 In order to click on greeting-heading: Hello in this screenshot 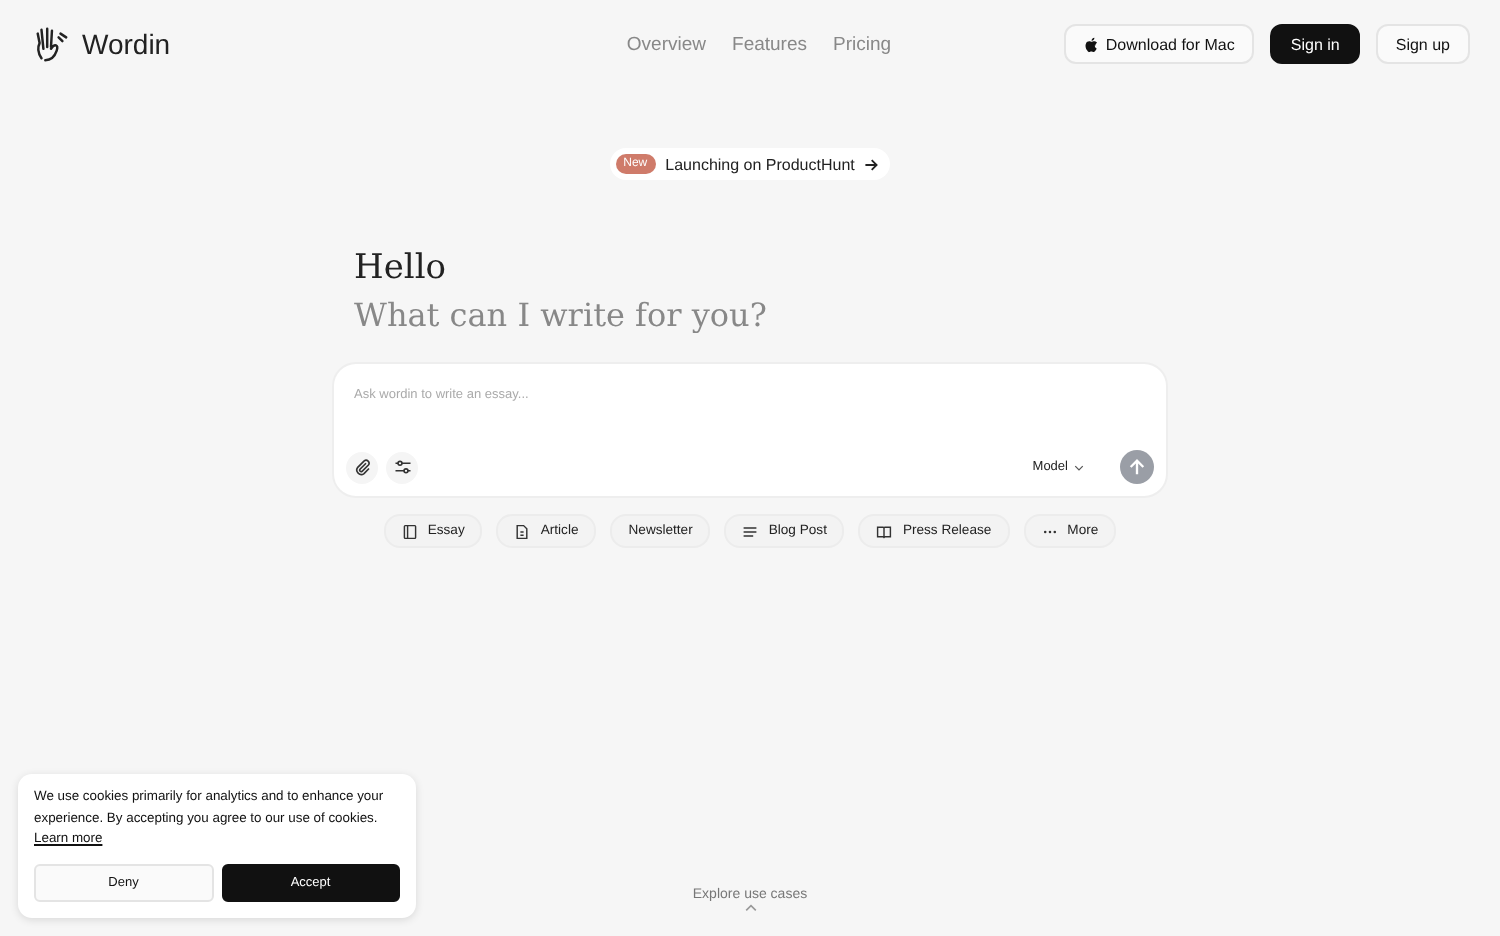, I will do `click(401, 268)`.